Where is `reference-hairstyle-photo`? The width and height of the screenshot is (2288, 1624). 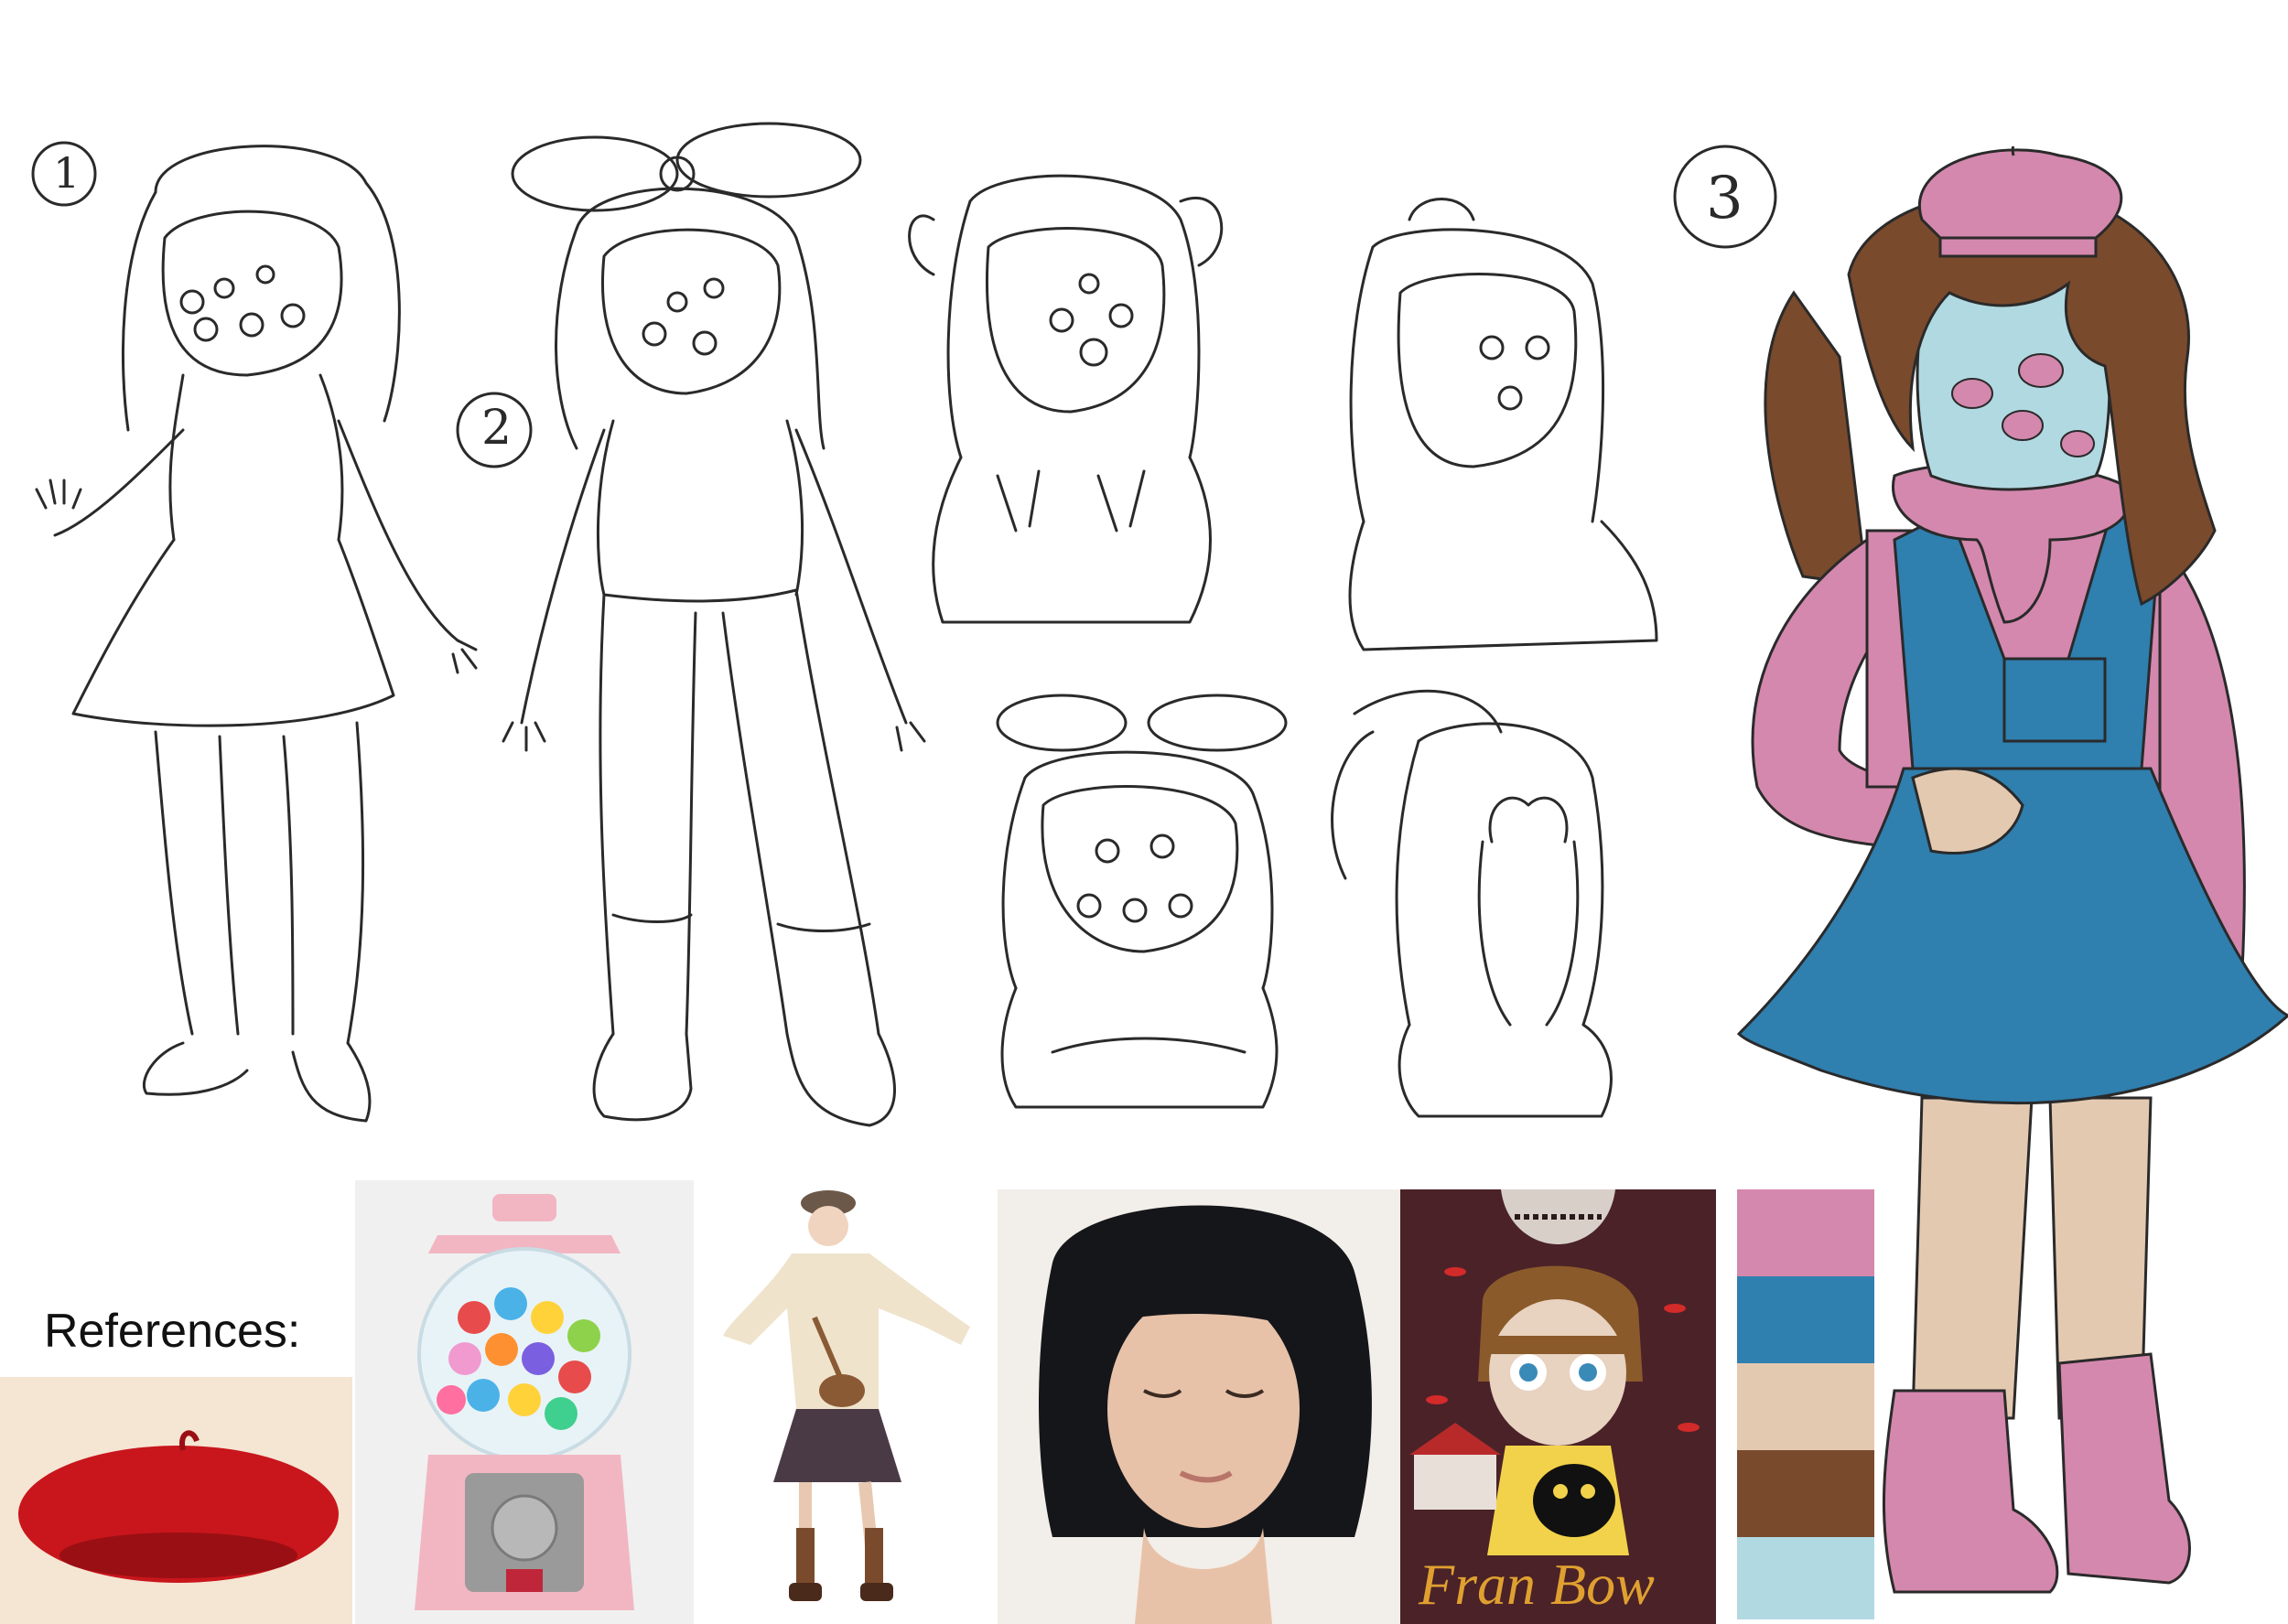 reference-hairstyle-photo is located at coordinates (1199, 1406).